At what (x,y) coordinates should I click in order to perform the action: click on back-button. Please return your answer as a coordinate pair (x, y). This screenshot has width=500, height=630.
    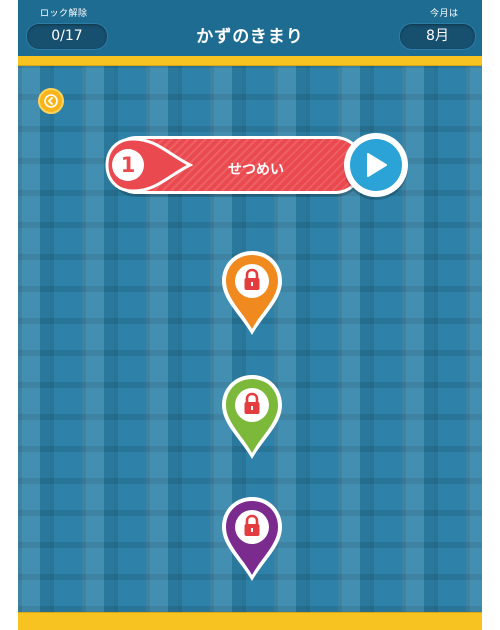
    Looking at the image, I should click on (51, 101).